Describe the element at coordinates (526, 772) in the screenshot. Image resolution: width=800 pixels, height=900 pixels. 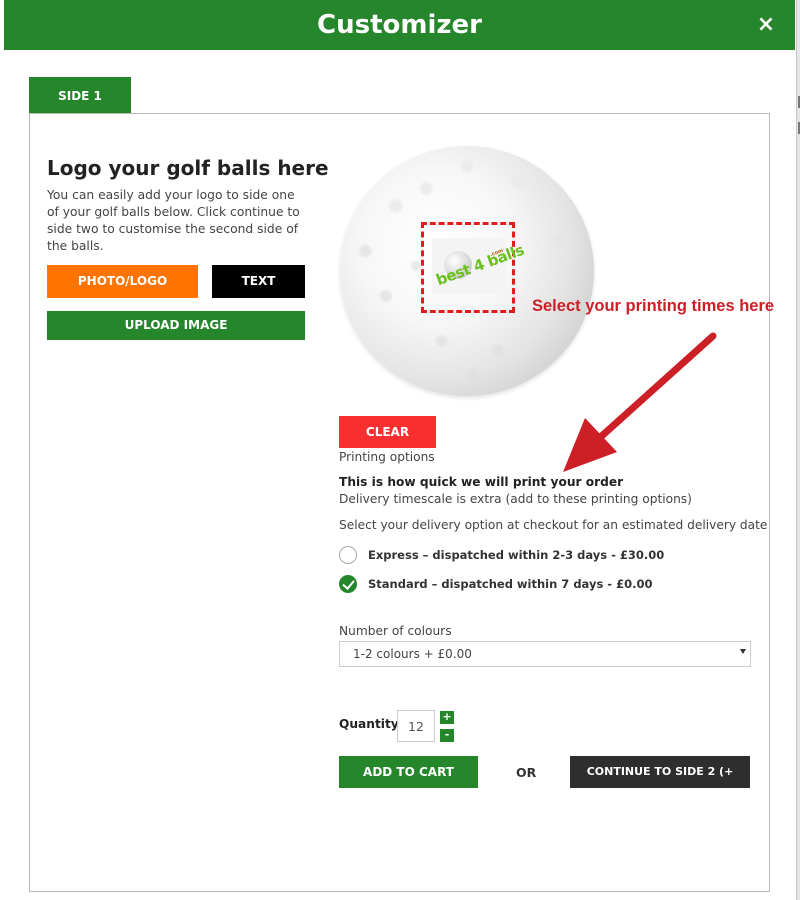
I see `or-separator: OR` at that location.